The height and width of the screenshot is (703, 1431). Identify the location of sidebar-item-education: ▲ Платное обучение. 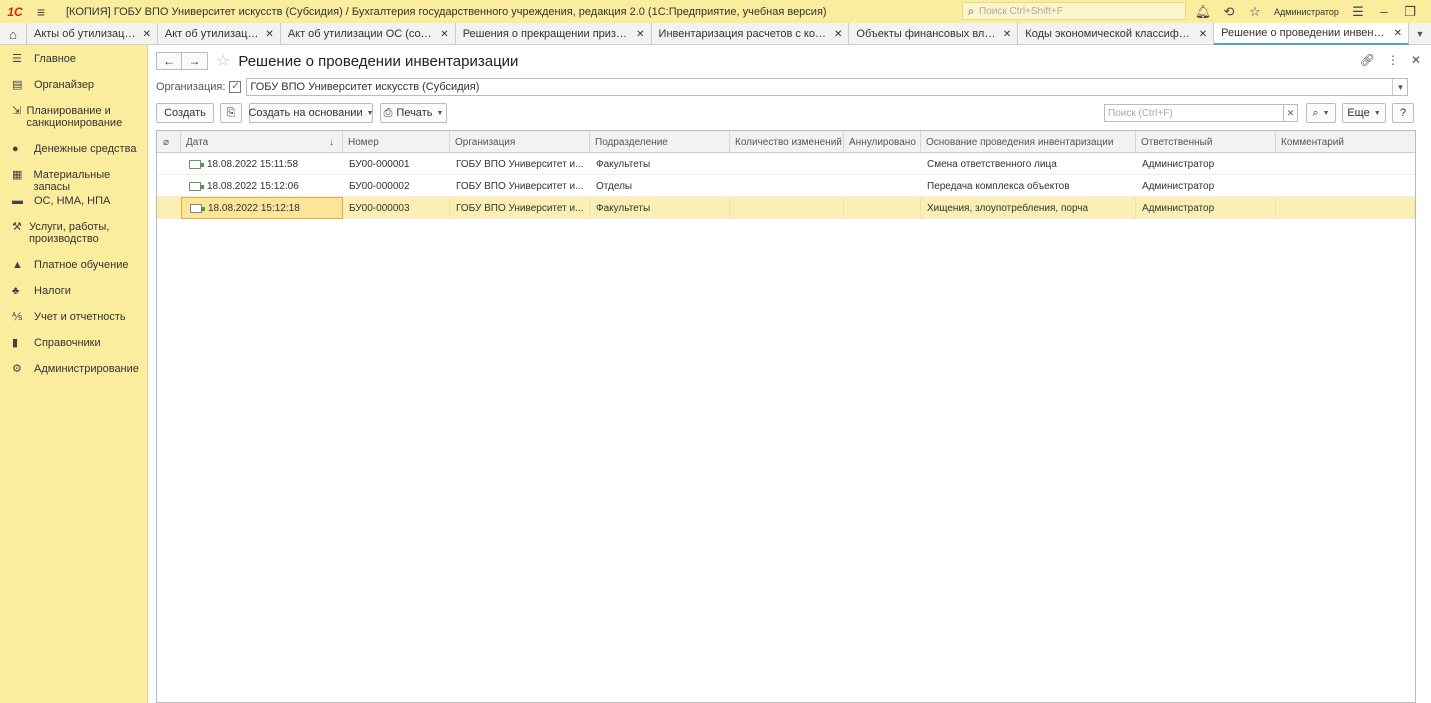
(73, 264).